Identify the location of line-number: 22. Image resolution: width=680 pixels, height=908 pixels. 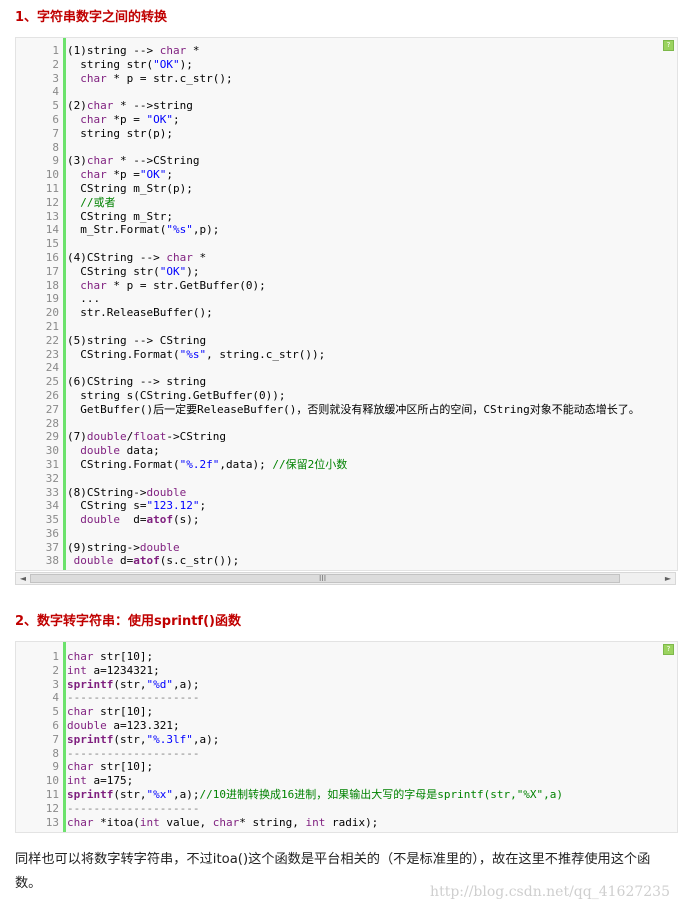
(52, 340).